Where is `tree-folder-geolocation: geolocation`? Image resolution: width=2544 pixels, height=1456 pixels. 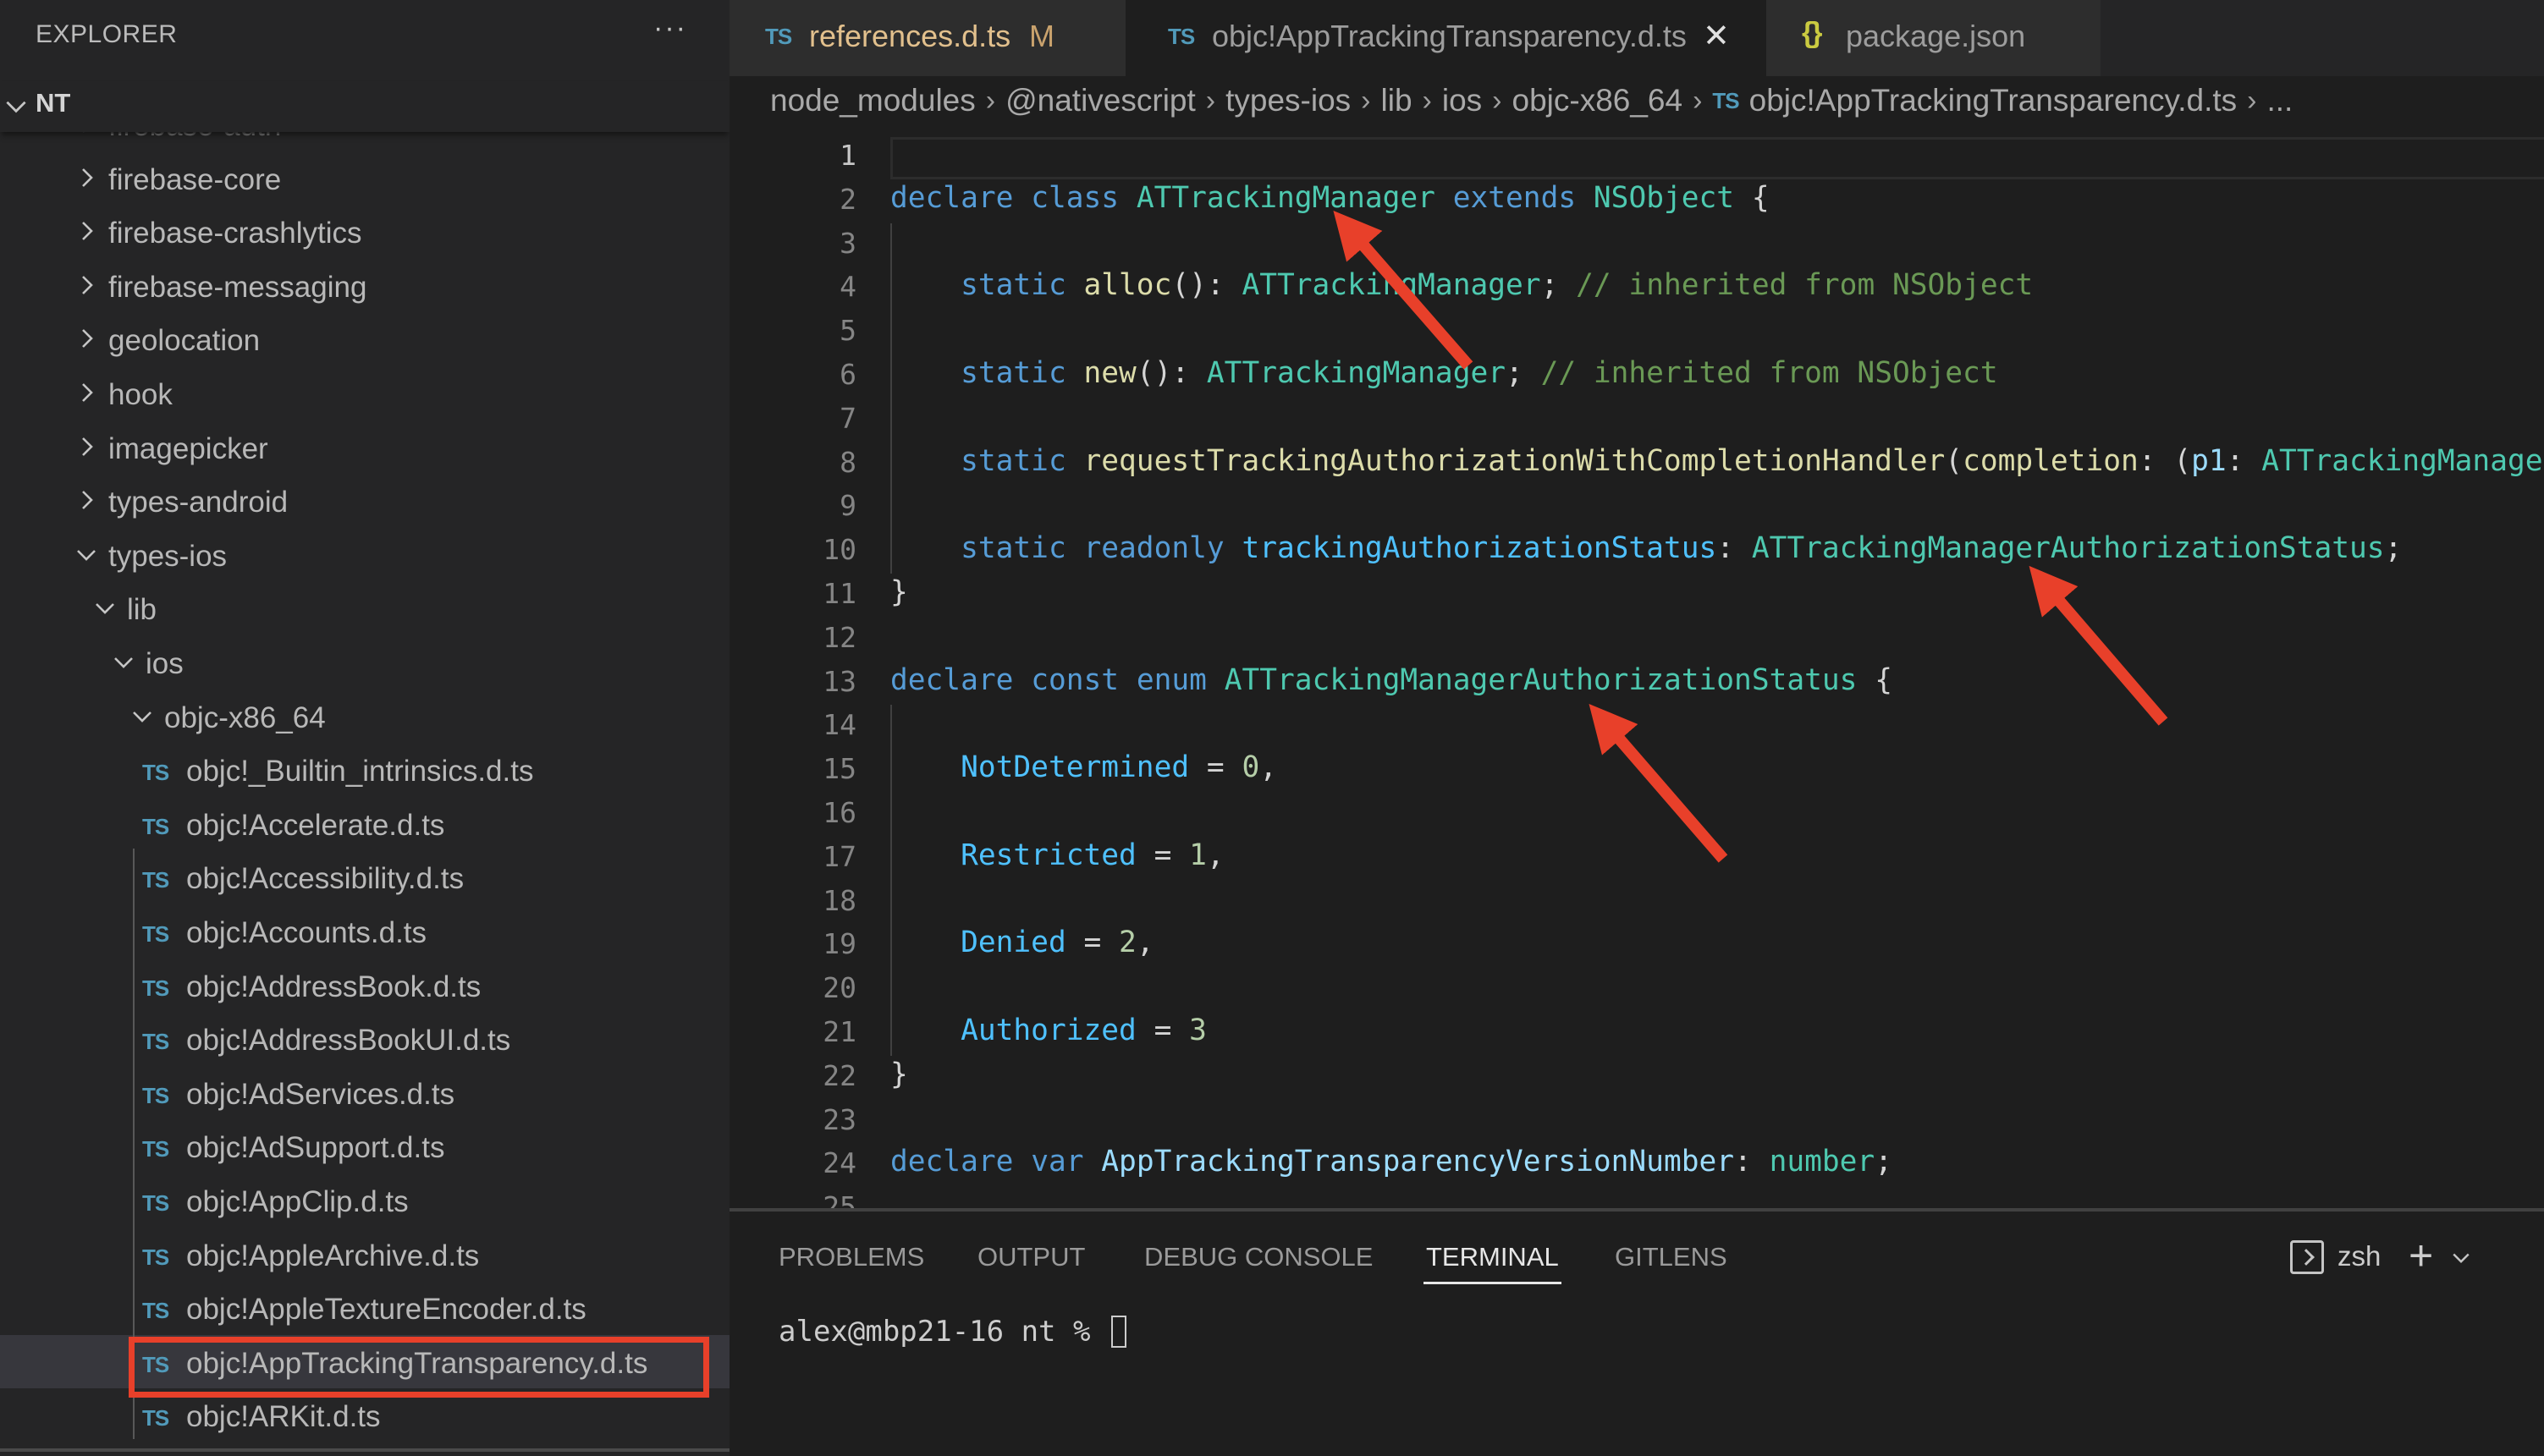
tree-folder-geolocation: geolocation is located at coordinates (365, 338).